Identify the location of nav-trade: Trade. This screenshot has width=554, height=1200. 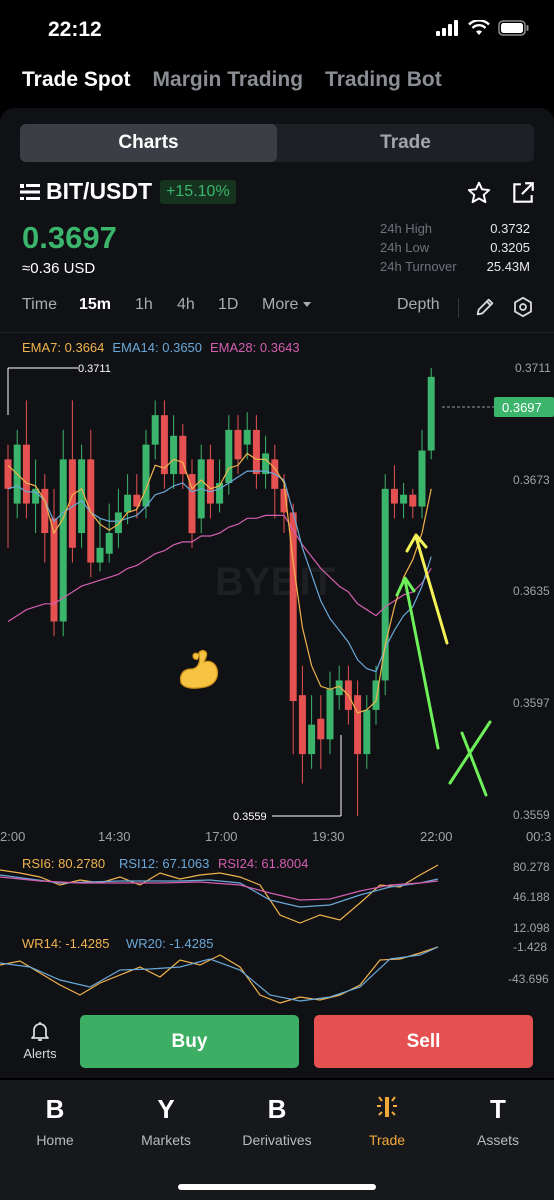
(387, 1120).